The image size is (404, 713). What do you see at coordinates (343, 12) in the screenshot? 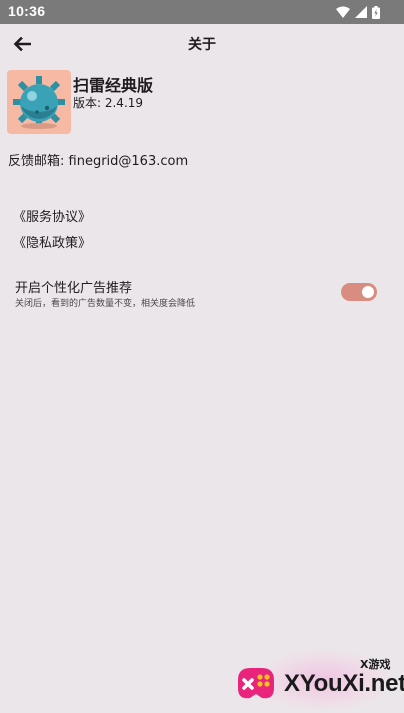
I see `wifi-icon` at bounding box center [343, 12].